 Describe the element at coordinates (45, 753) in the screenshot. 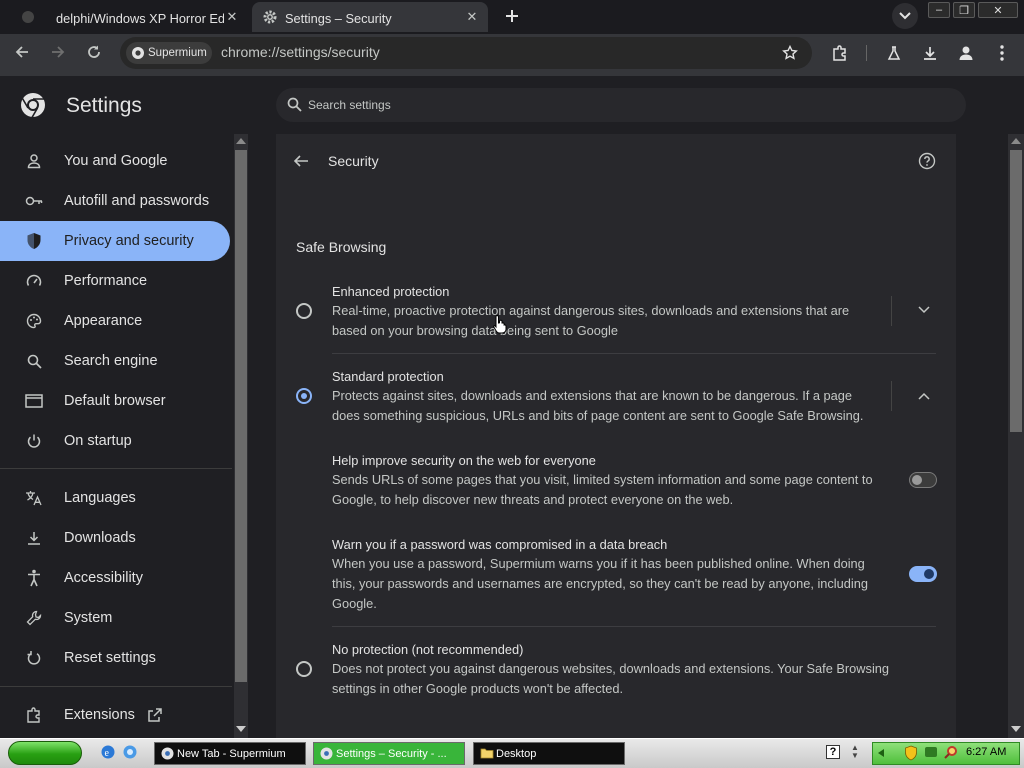

I see `start-button` at that location.